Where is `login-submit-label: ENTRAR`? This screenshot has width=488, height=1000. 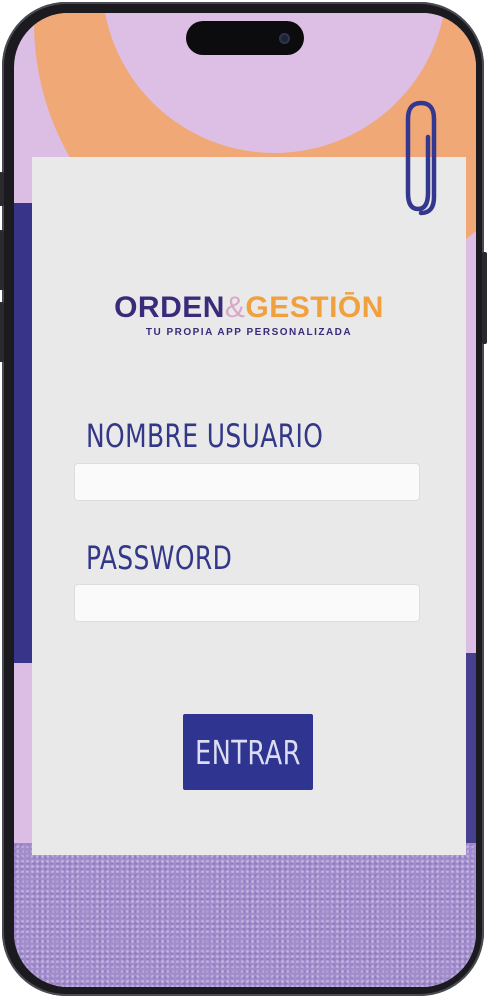 login-submit-label: ENTRAR is located at coordinates (248, 752).